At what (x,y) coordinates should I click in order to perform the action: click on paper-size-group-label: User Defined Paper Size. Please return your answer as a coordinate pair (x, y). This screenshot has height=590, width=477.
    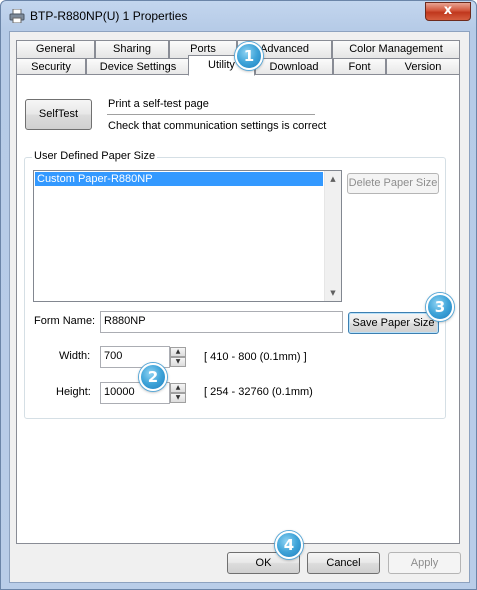
    Looking at the image, I should click on (95, 156).